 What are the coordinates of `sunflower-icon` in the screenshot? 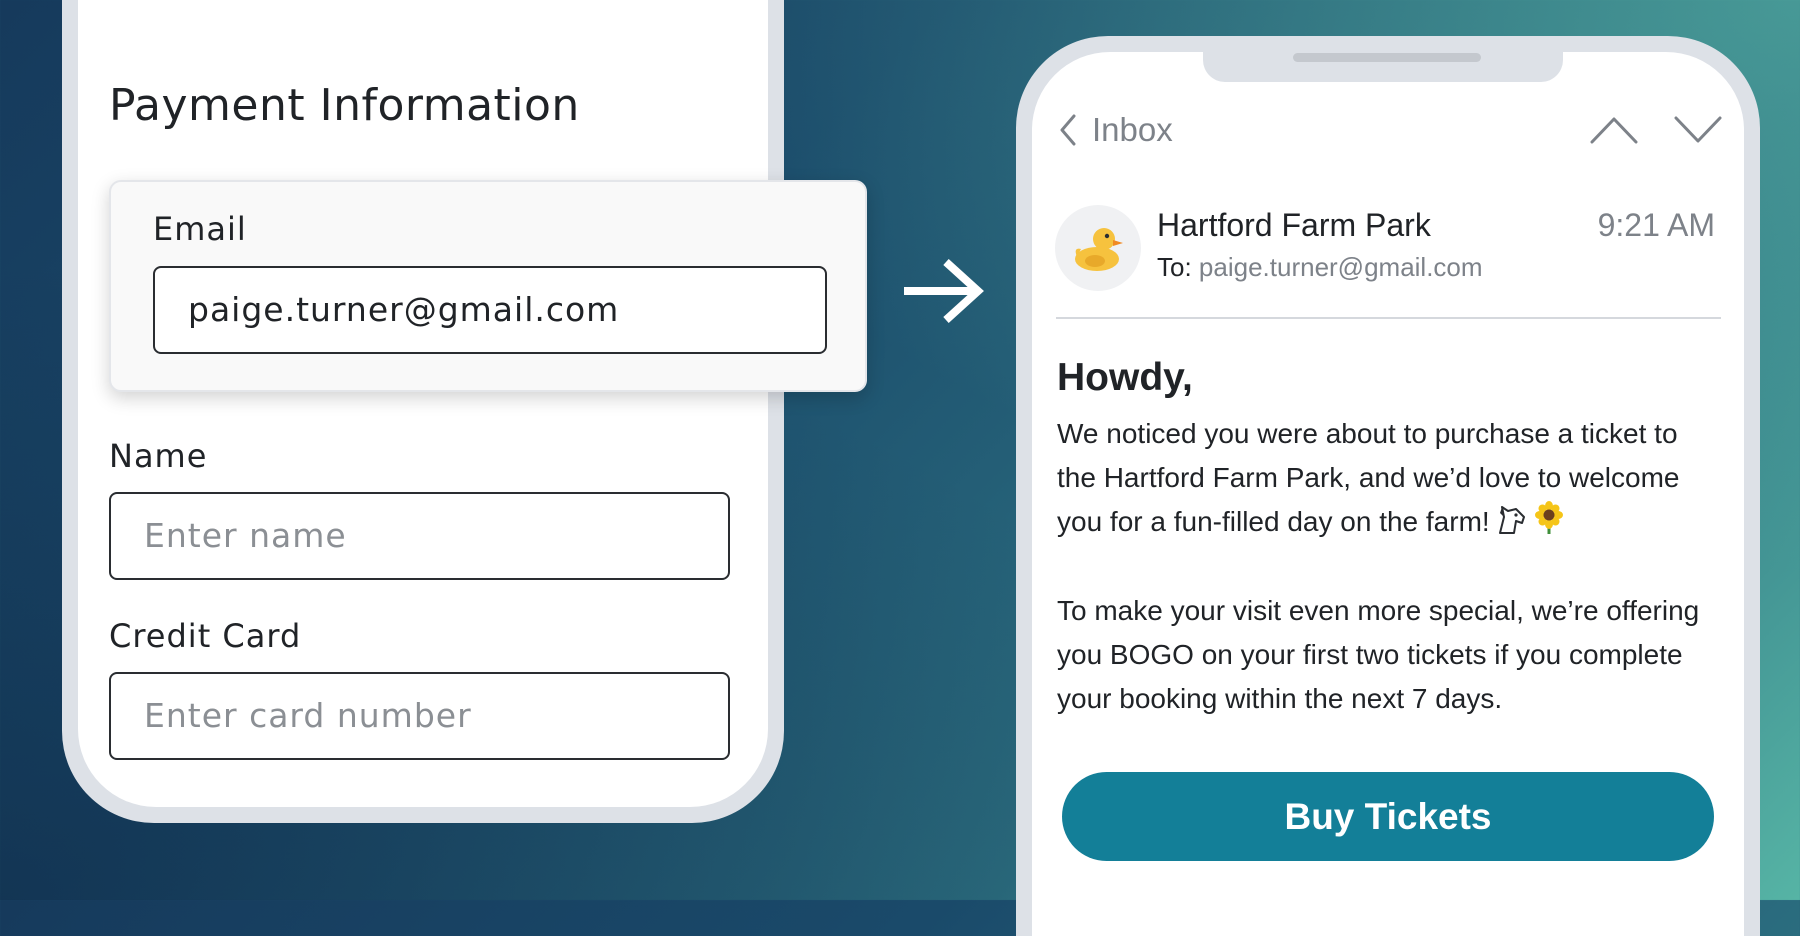 It's located at (1548, 517).